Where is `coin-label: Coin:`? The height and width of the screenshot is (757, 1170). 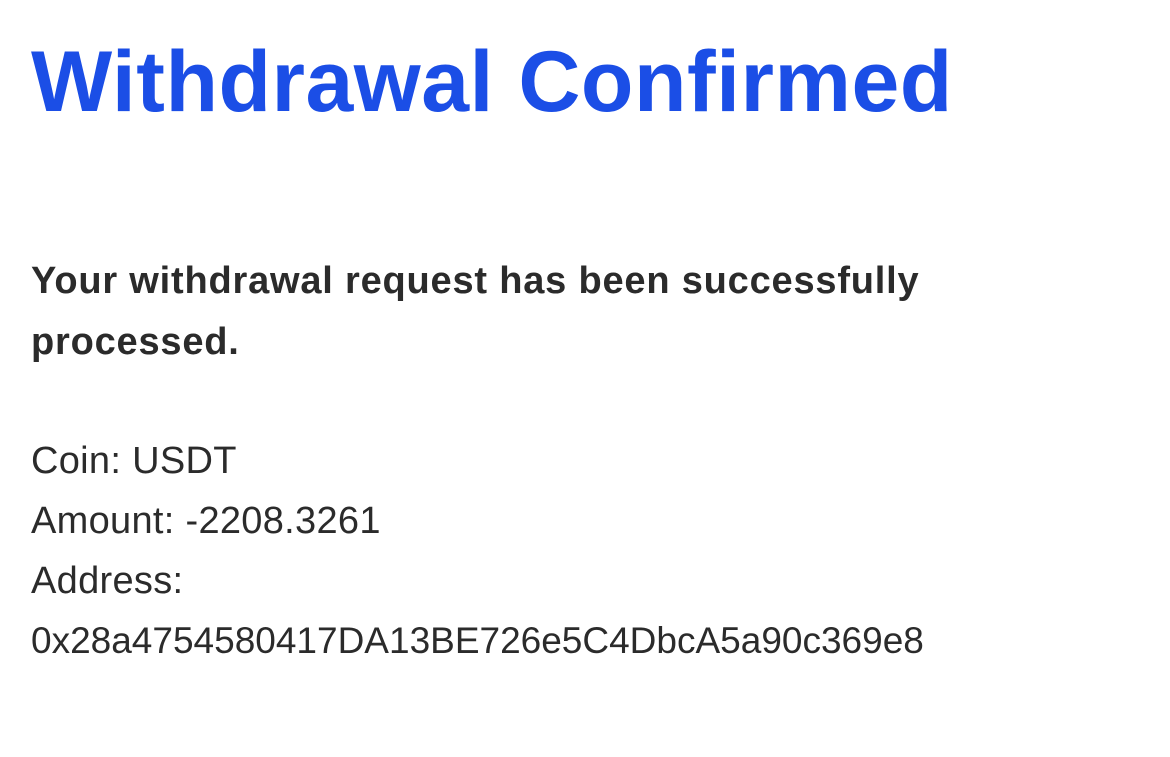 coin-label: Coin: is located at coordinates (76, 461).